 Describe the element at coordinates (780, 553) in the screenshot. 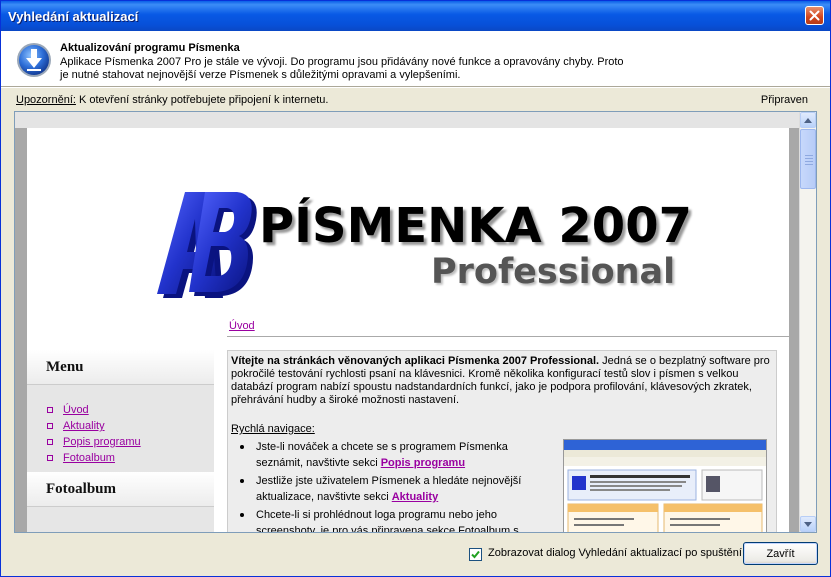

I see `close-button: Zavřít` at that location.